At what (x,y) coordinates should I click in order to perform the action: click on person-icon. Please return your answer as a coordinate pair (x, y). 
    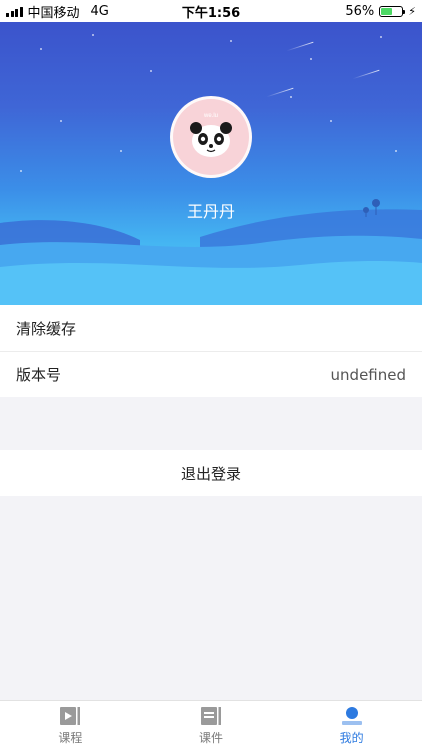
    Looking at the image, I should click on (351, 715).